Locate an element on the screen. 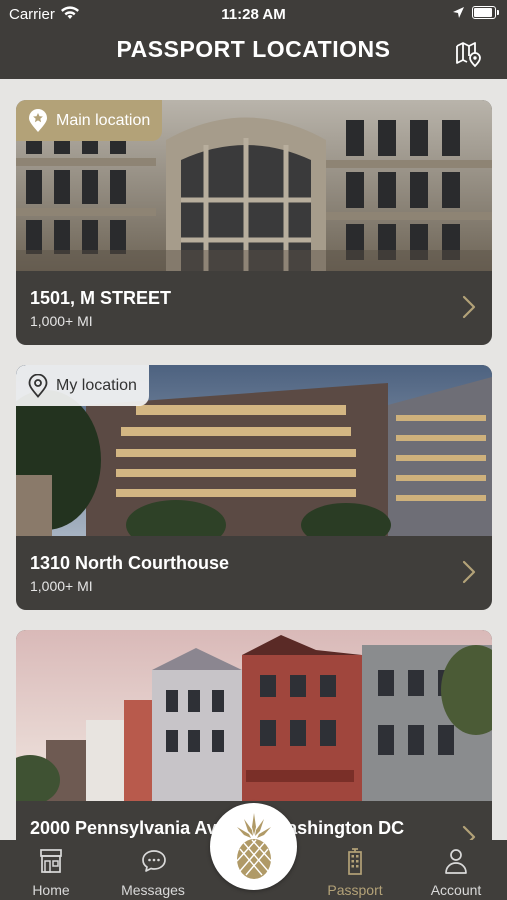 The height and width of the screenshot is (900, 507). center-pineapple-button is located at coordinates (253, 846).